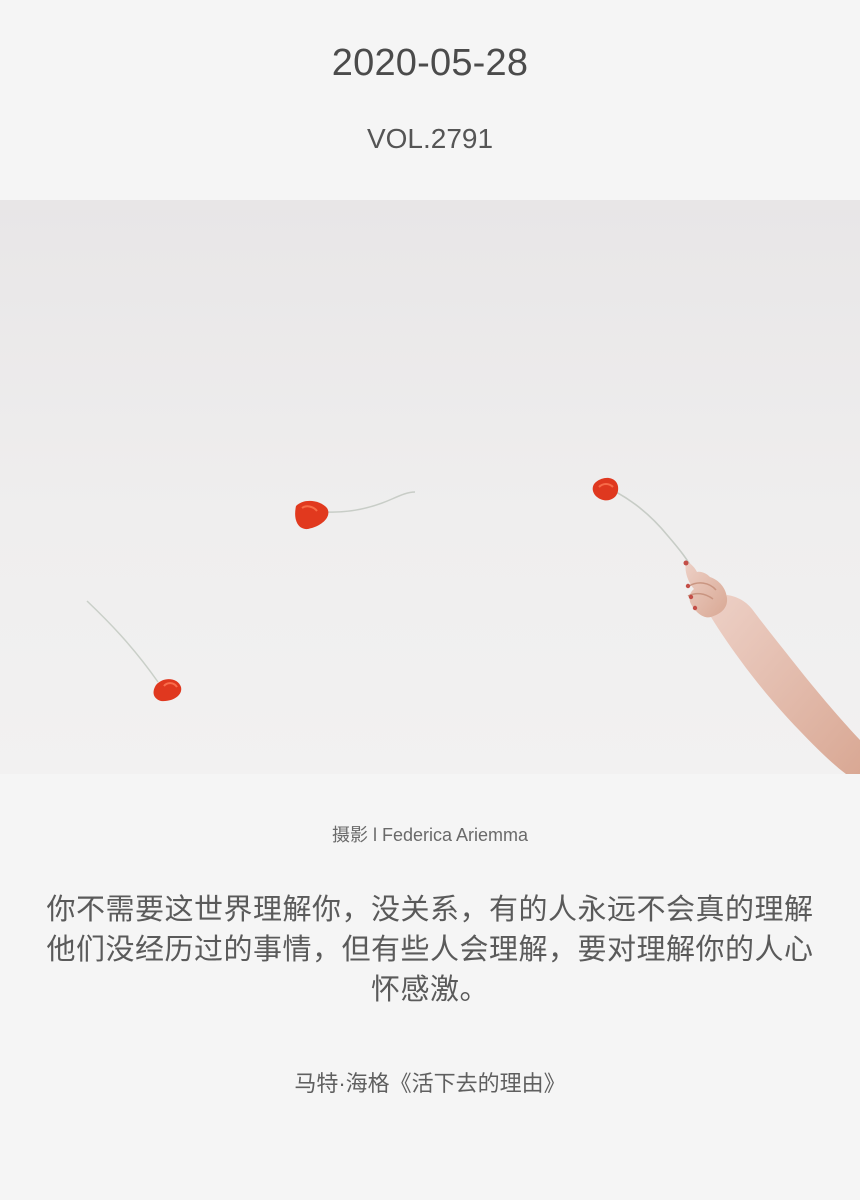 The height and width of the screenshot is (1200, 860). I want to click on photo-credit: 摄影 l Federica Ariemma, so click(430, 835).